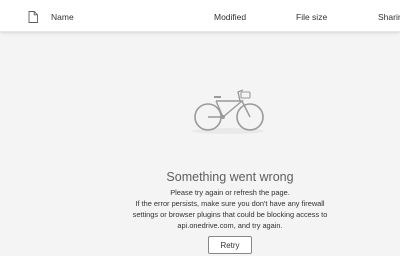 This screenshot has width=400, height=256. I want to click on column-header-modified: Modified, so click(230, 16).